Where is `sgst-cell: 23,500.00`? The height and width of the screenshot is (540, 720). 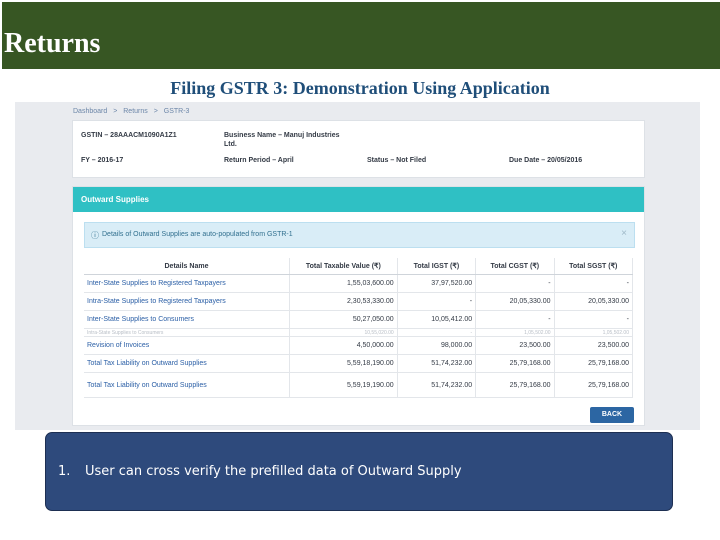
sgst-cell: 23,500.00 is located at coordinates (594, 345).